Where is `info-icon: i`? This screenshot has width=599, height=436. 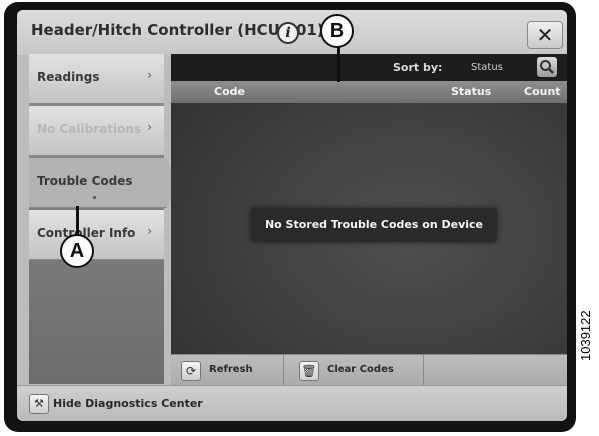
info-icon: i is located at coordinates (288, 33).